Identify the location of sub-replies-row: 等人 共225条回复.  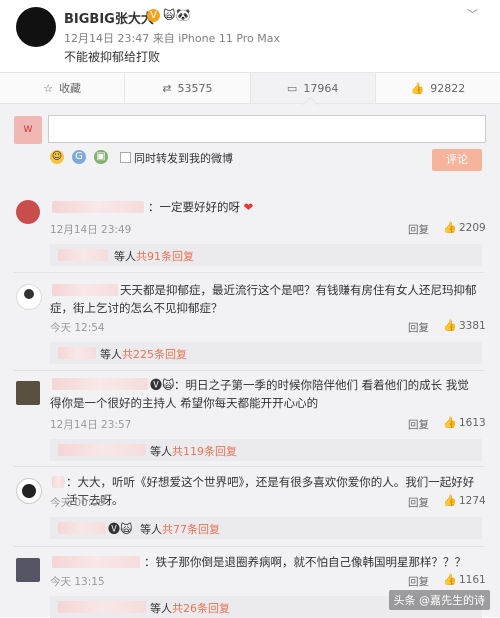
(266, 353).